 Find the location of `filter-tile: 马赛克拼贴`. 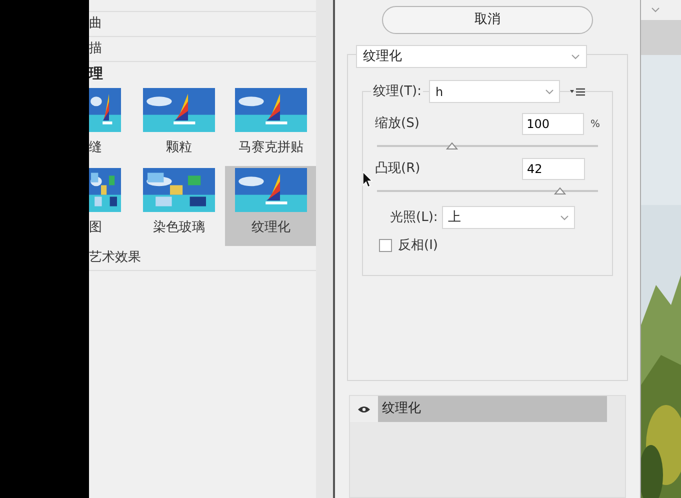

filter-tile: 马赛克拼贴 is located at coordinates (270, 126).